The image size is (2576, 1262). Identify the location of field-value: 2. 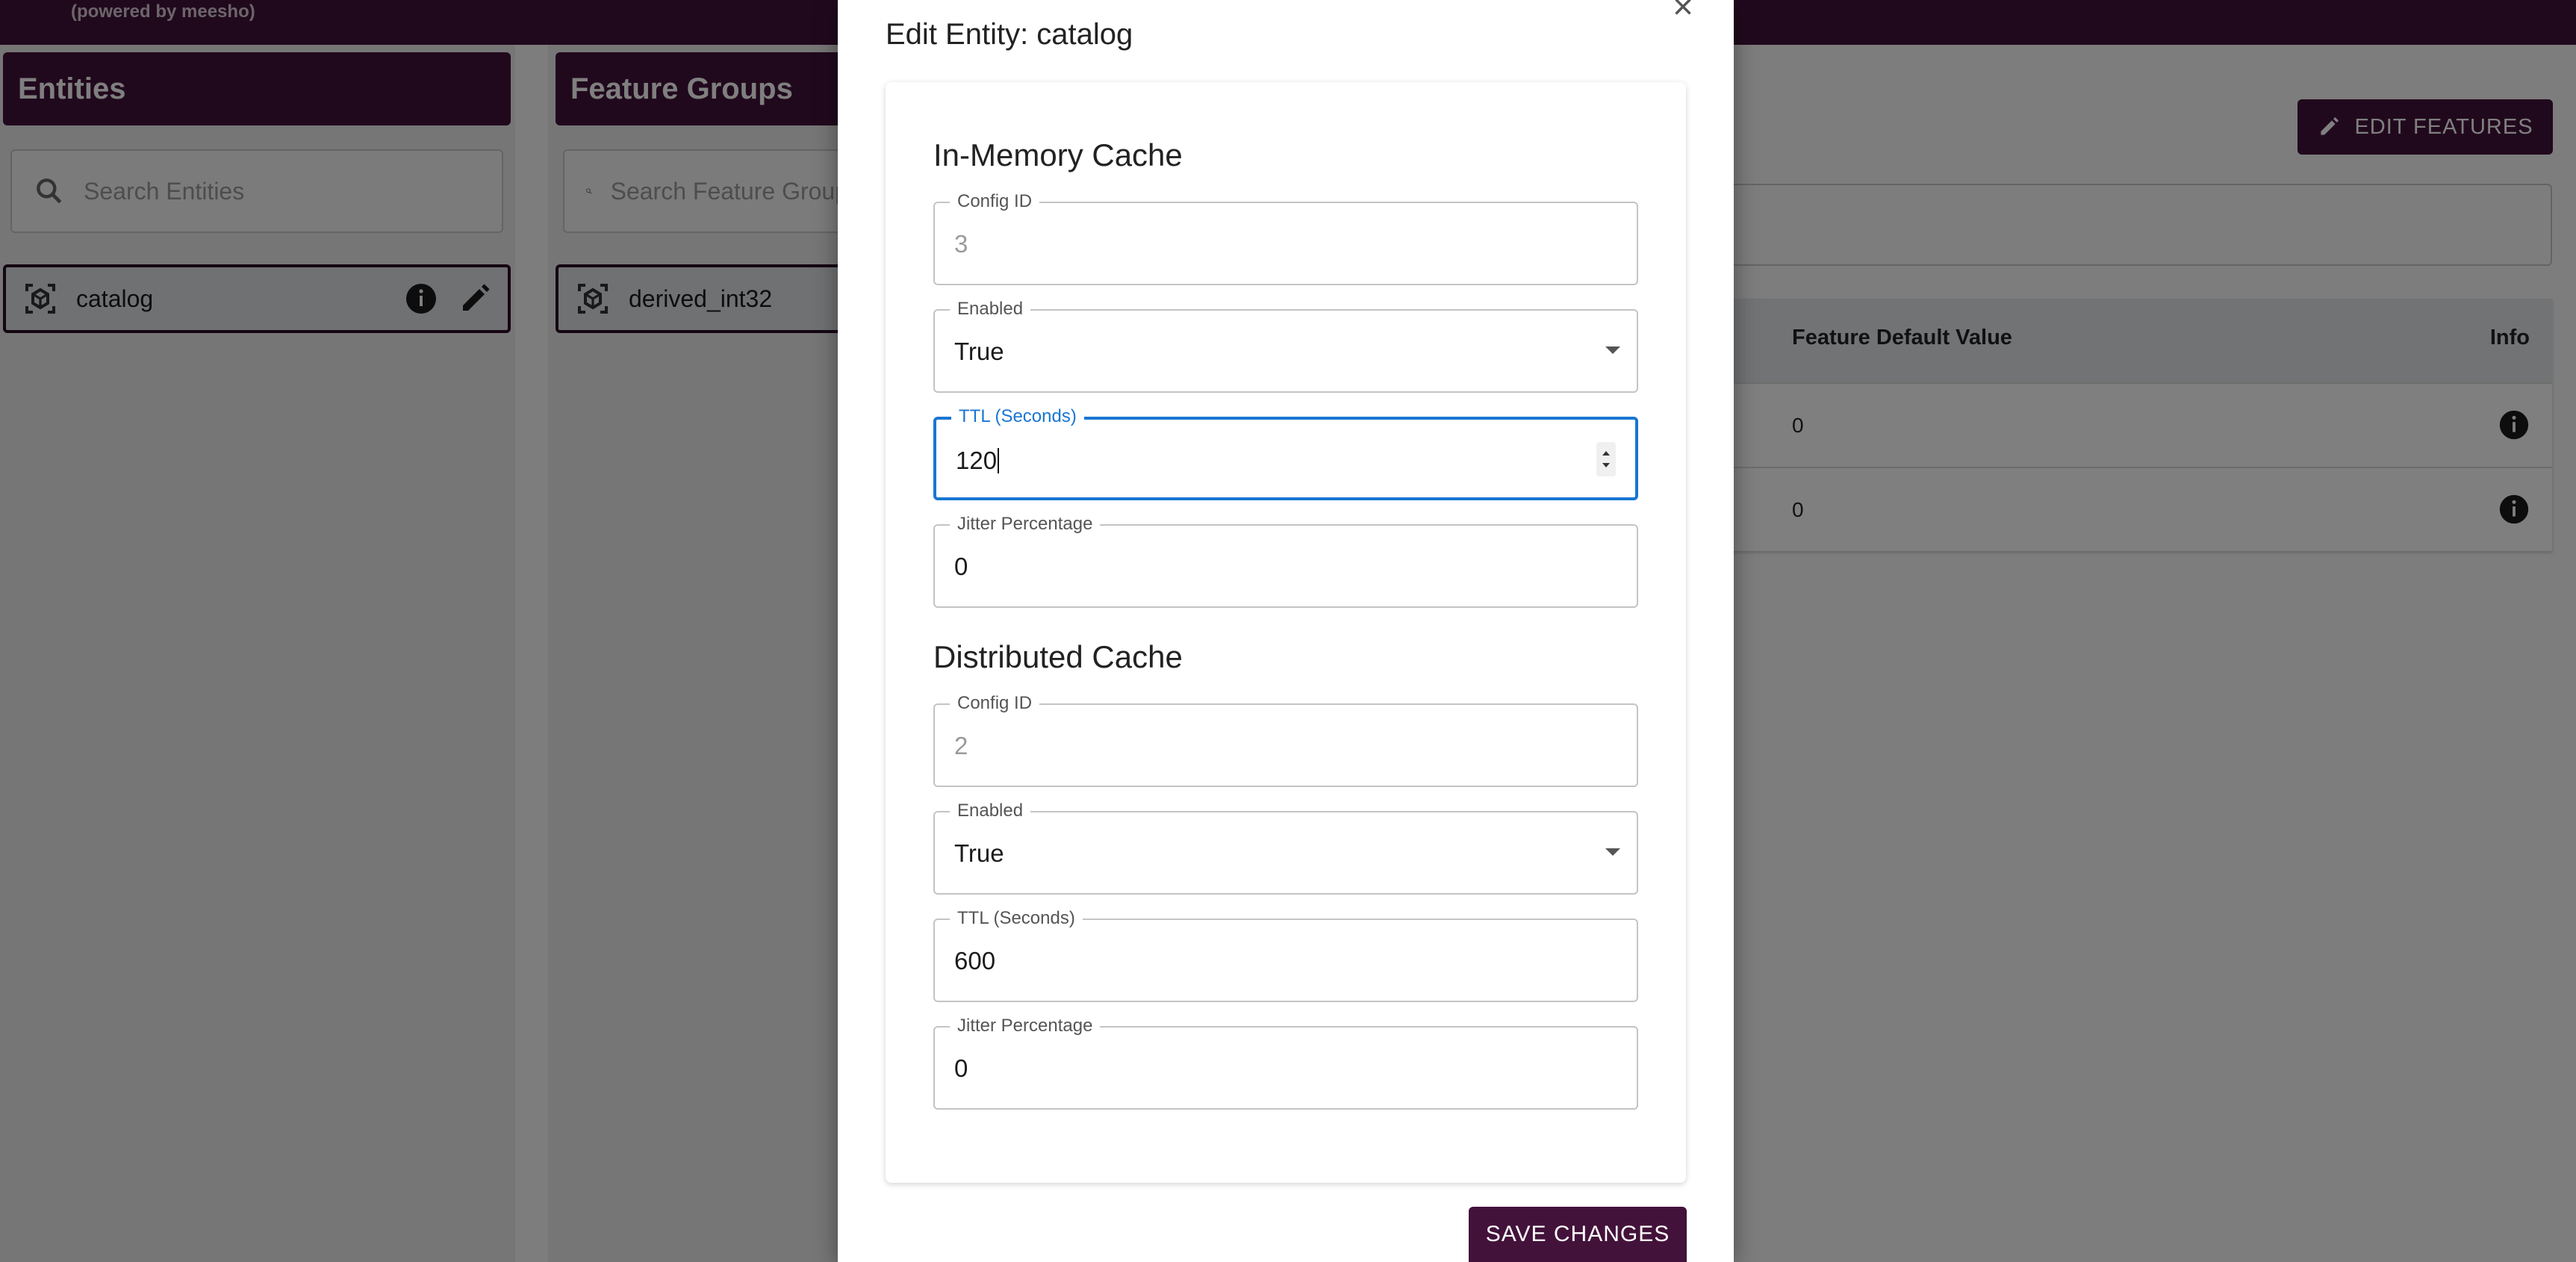
(961, 745).